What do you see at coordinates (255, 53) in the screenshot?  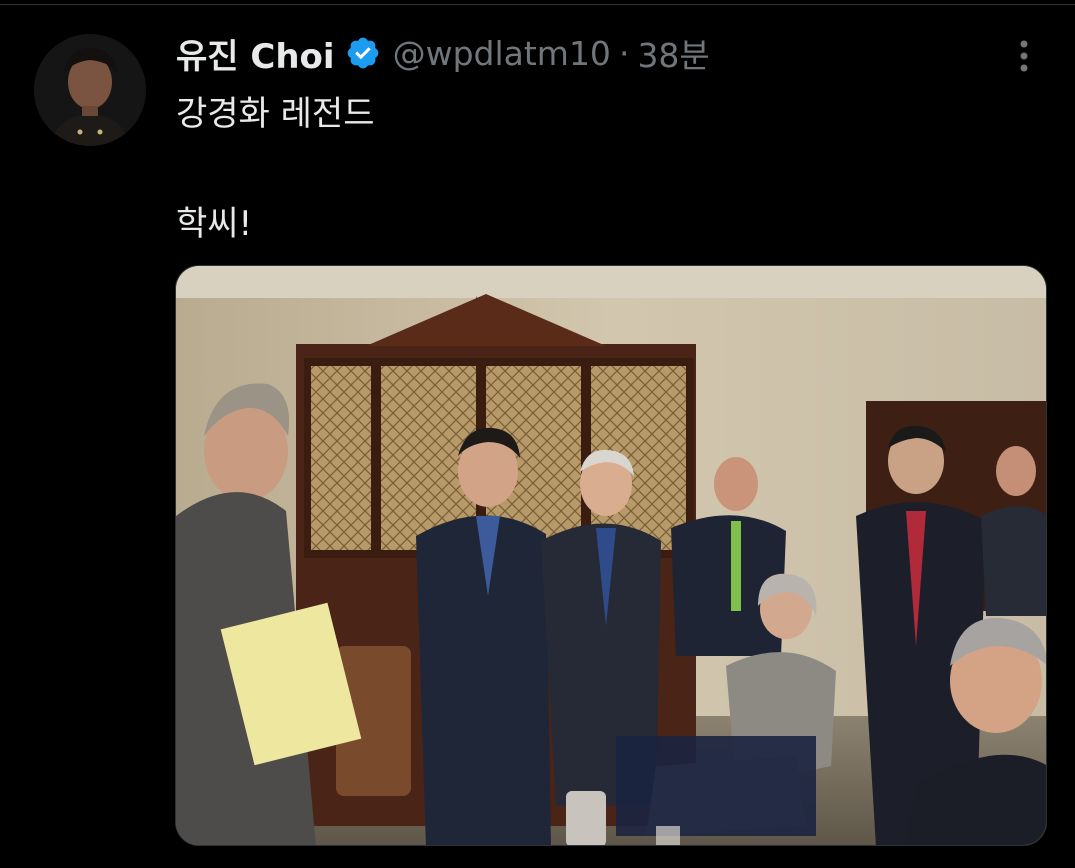 I see `display-name: 유진 Choi` at bounding box center [255, 53].